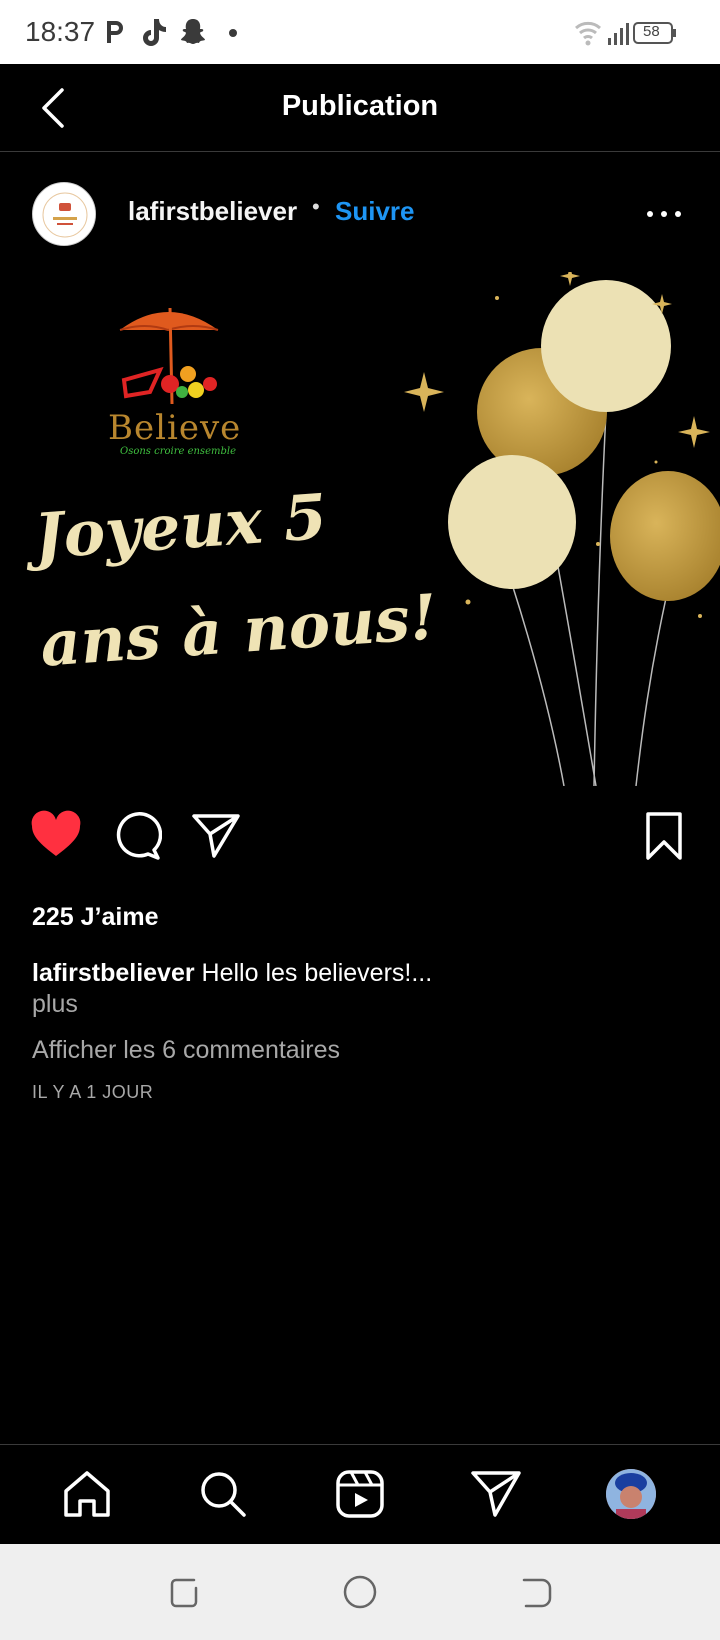 This screenshot has height=1640, width=720. Describe the element at coordinates (175, 428) in the screenshot. I see `brand-name: Believe` at that location.